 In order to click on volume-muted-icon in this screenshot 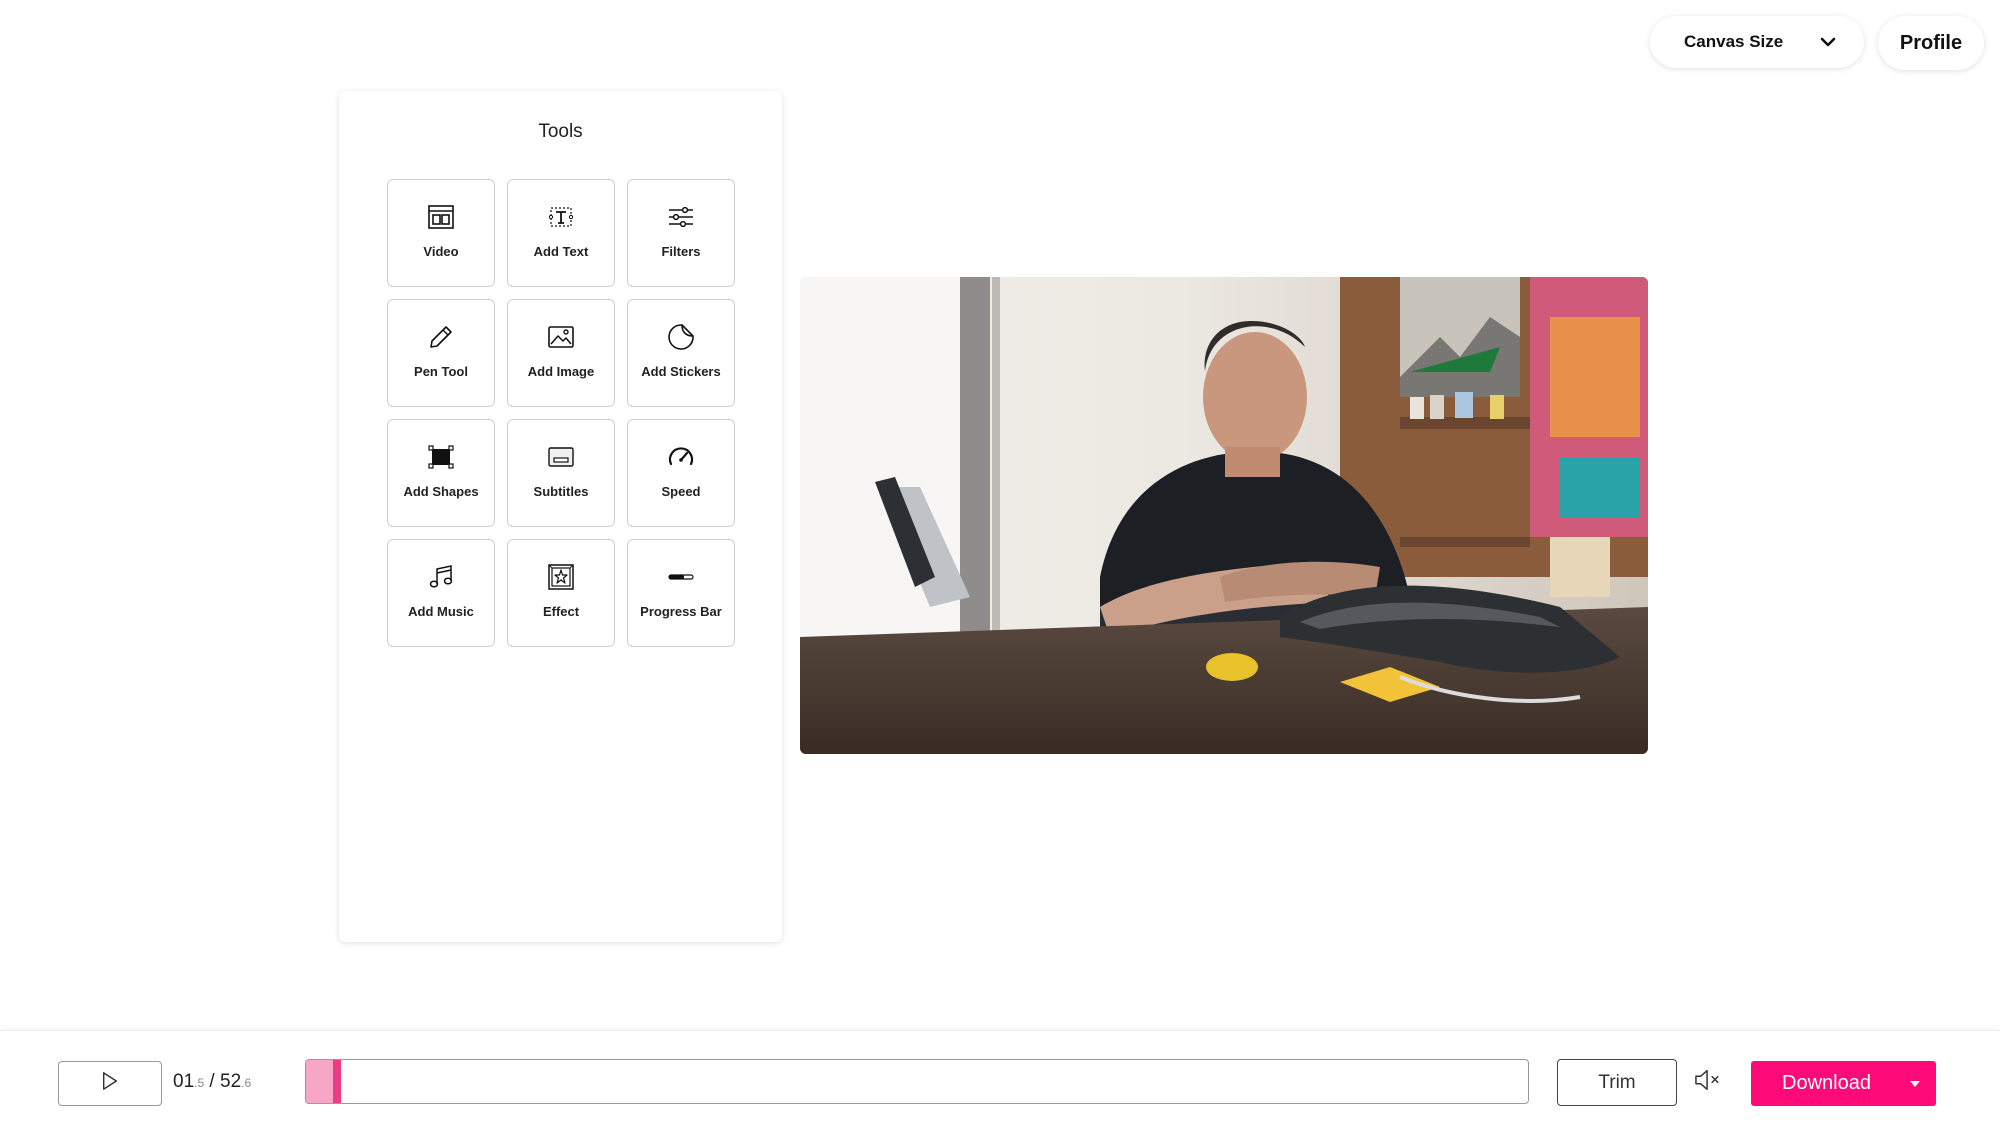, I will do `click(1708, 1082)`.